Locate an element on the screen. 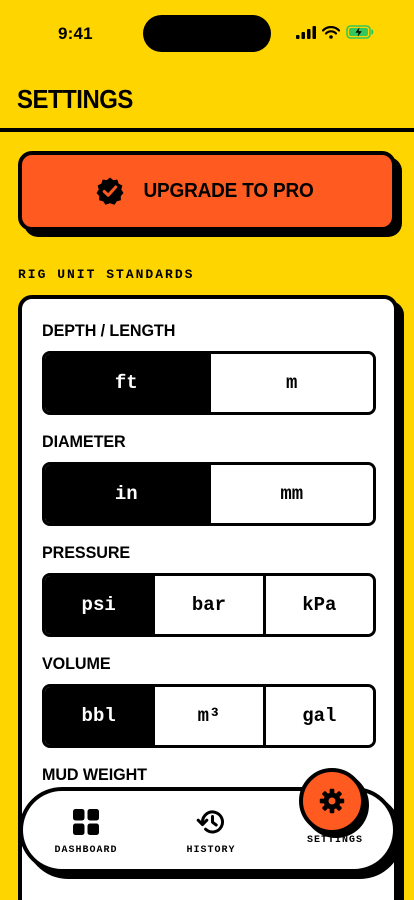 The height and width of the screenshot is (900, 414). page-title: SETTINGS is located at coordinates (75, 99).